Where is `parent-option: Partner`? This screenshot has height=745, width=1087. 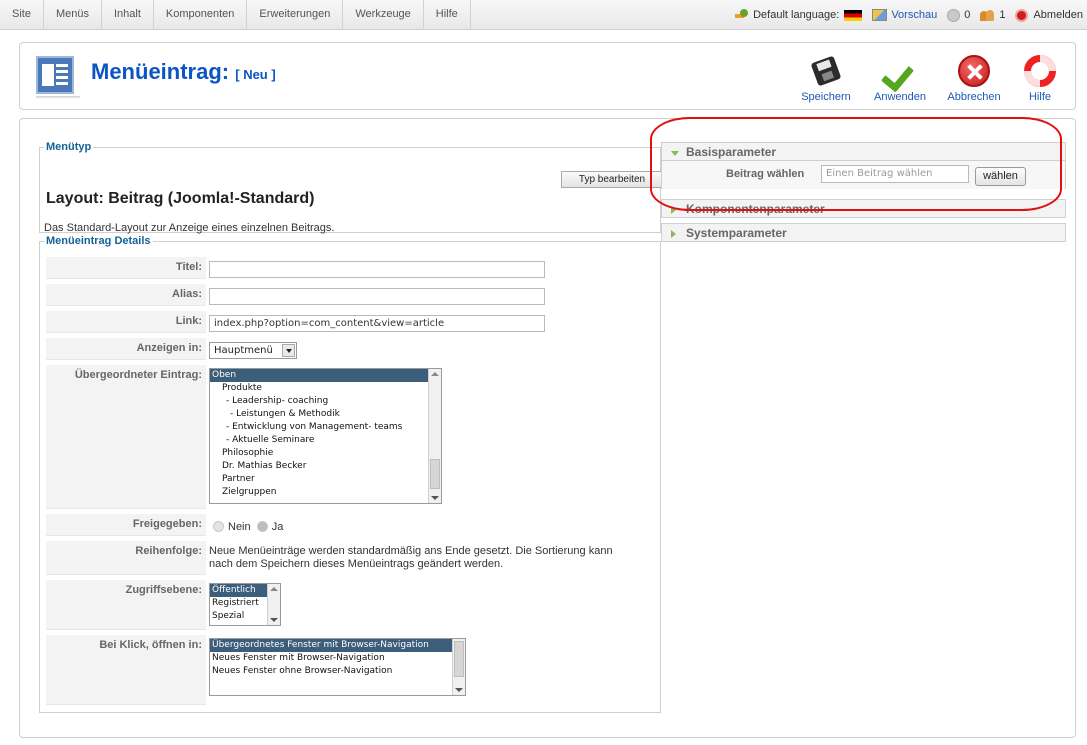
parent-option: Partner is located at coordinates (325, 479).